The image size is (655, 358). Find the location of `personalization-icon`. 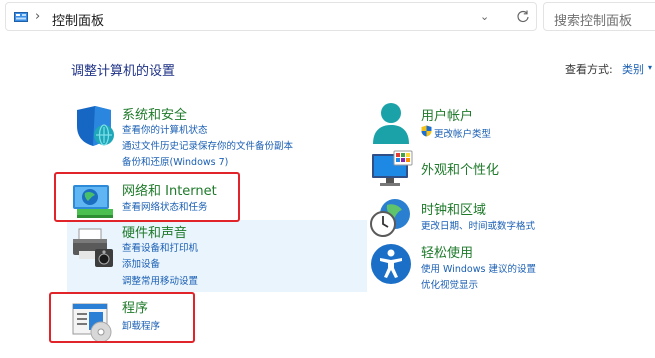

personalization-icon is located at coordinates (392, 168).